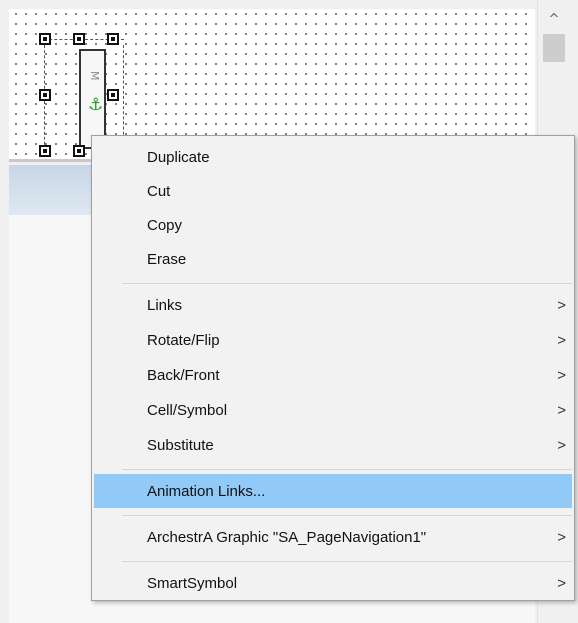 This screenshot has height=623, width=578. What do you see at coordinates (333, 305) in the screenshot?
I see `menu-item-links: Links >` at bounding box center [333, 305].